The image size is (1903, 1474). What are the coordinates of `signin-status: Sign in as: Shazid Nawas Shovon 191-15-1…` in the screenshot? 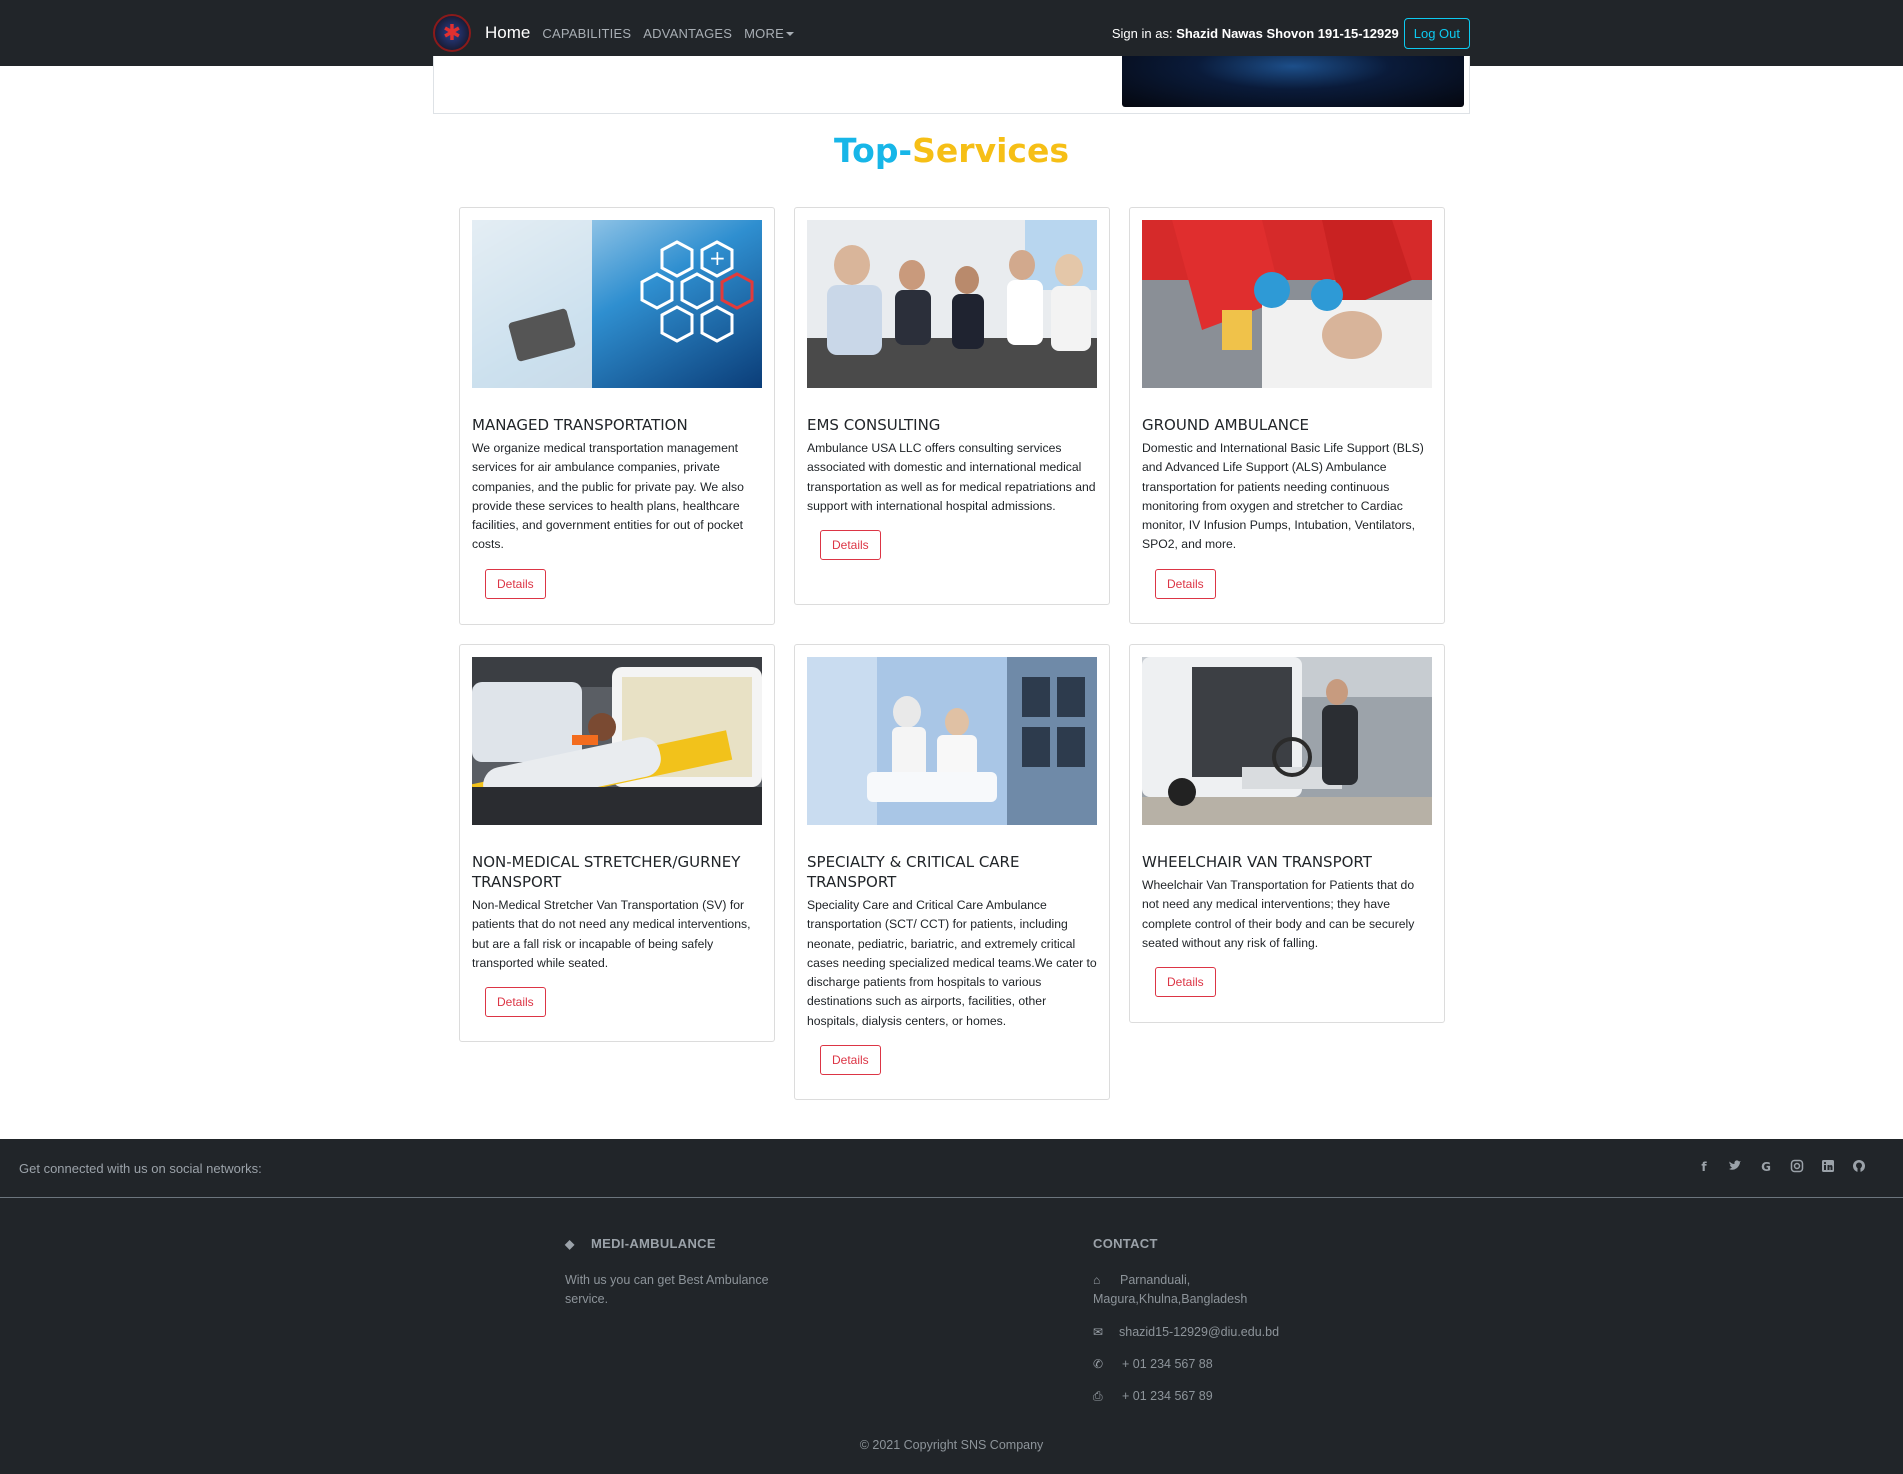 It's located at (1255, 33).